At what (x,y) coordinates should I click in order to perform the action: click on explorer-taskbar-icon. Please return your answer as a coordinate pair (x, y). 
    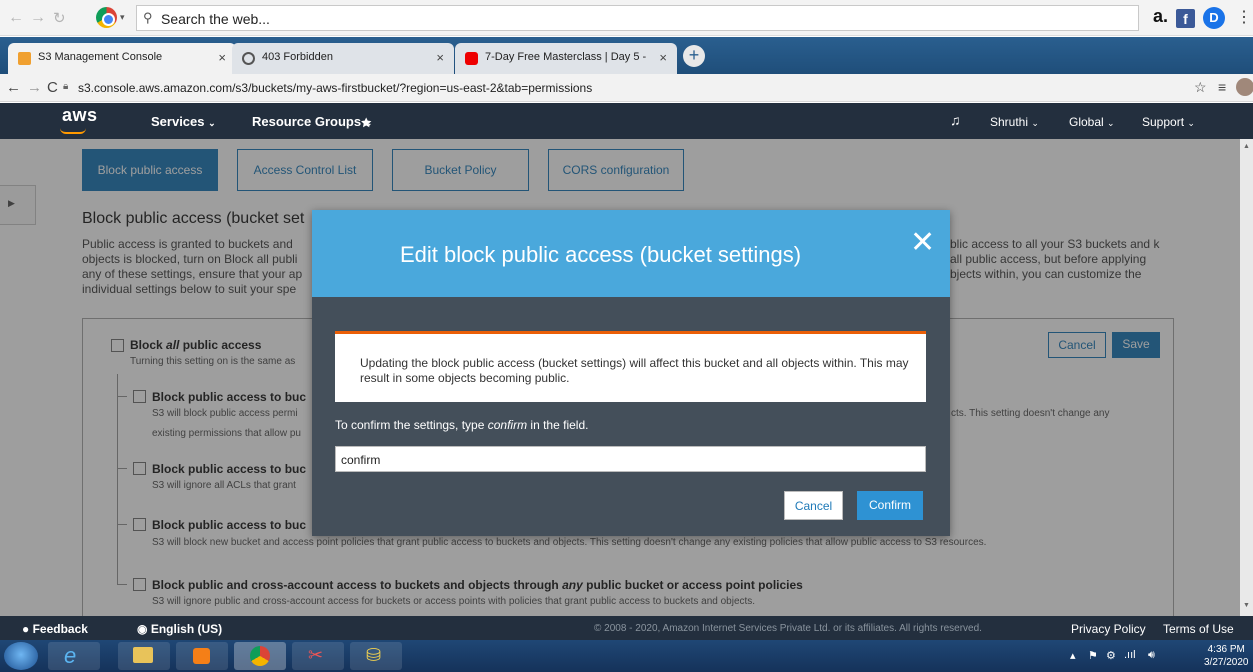
    Looking at the image, I should click on (144, 656).